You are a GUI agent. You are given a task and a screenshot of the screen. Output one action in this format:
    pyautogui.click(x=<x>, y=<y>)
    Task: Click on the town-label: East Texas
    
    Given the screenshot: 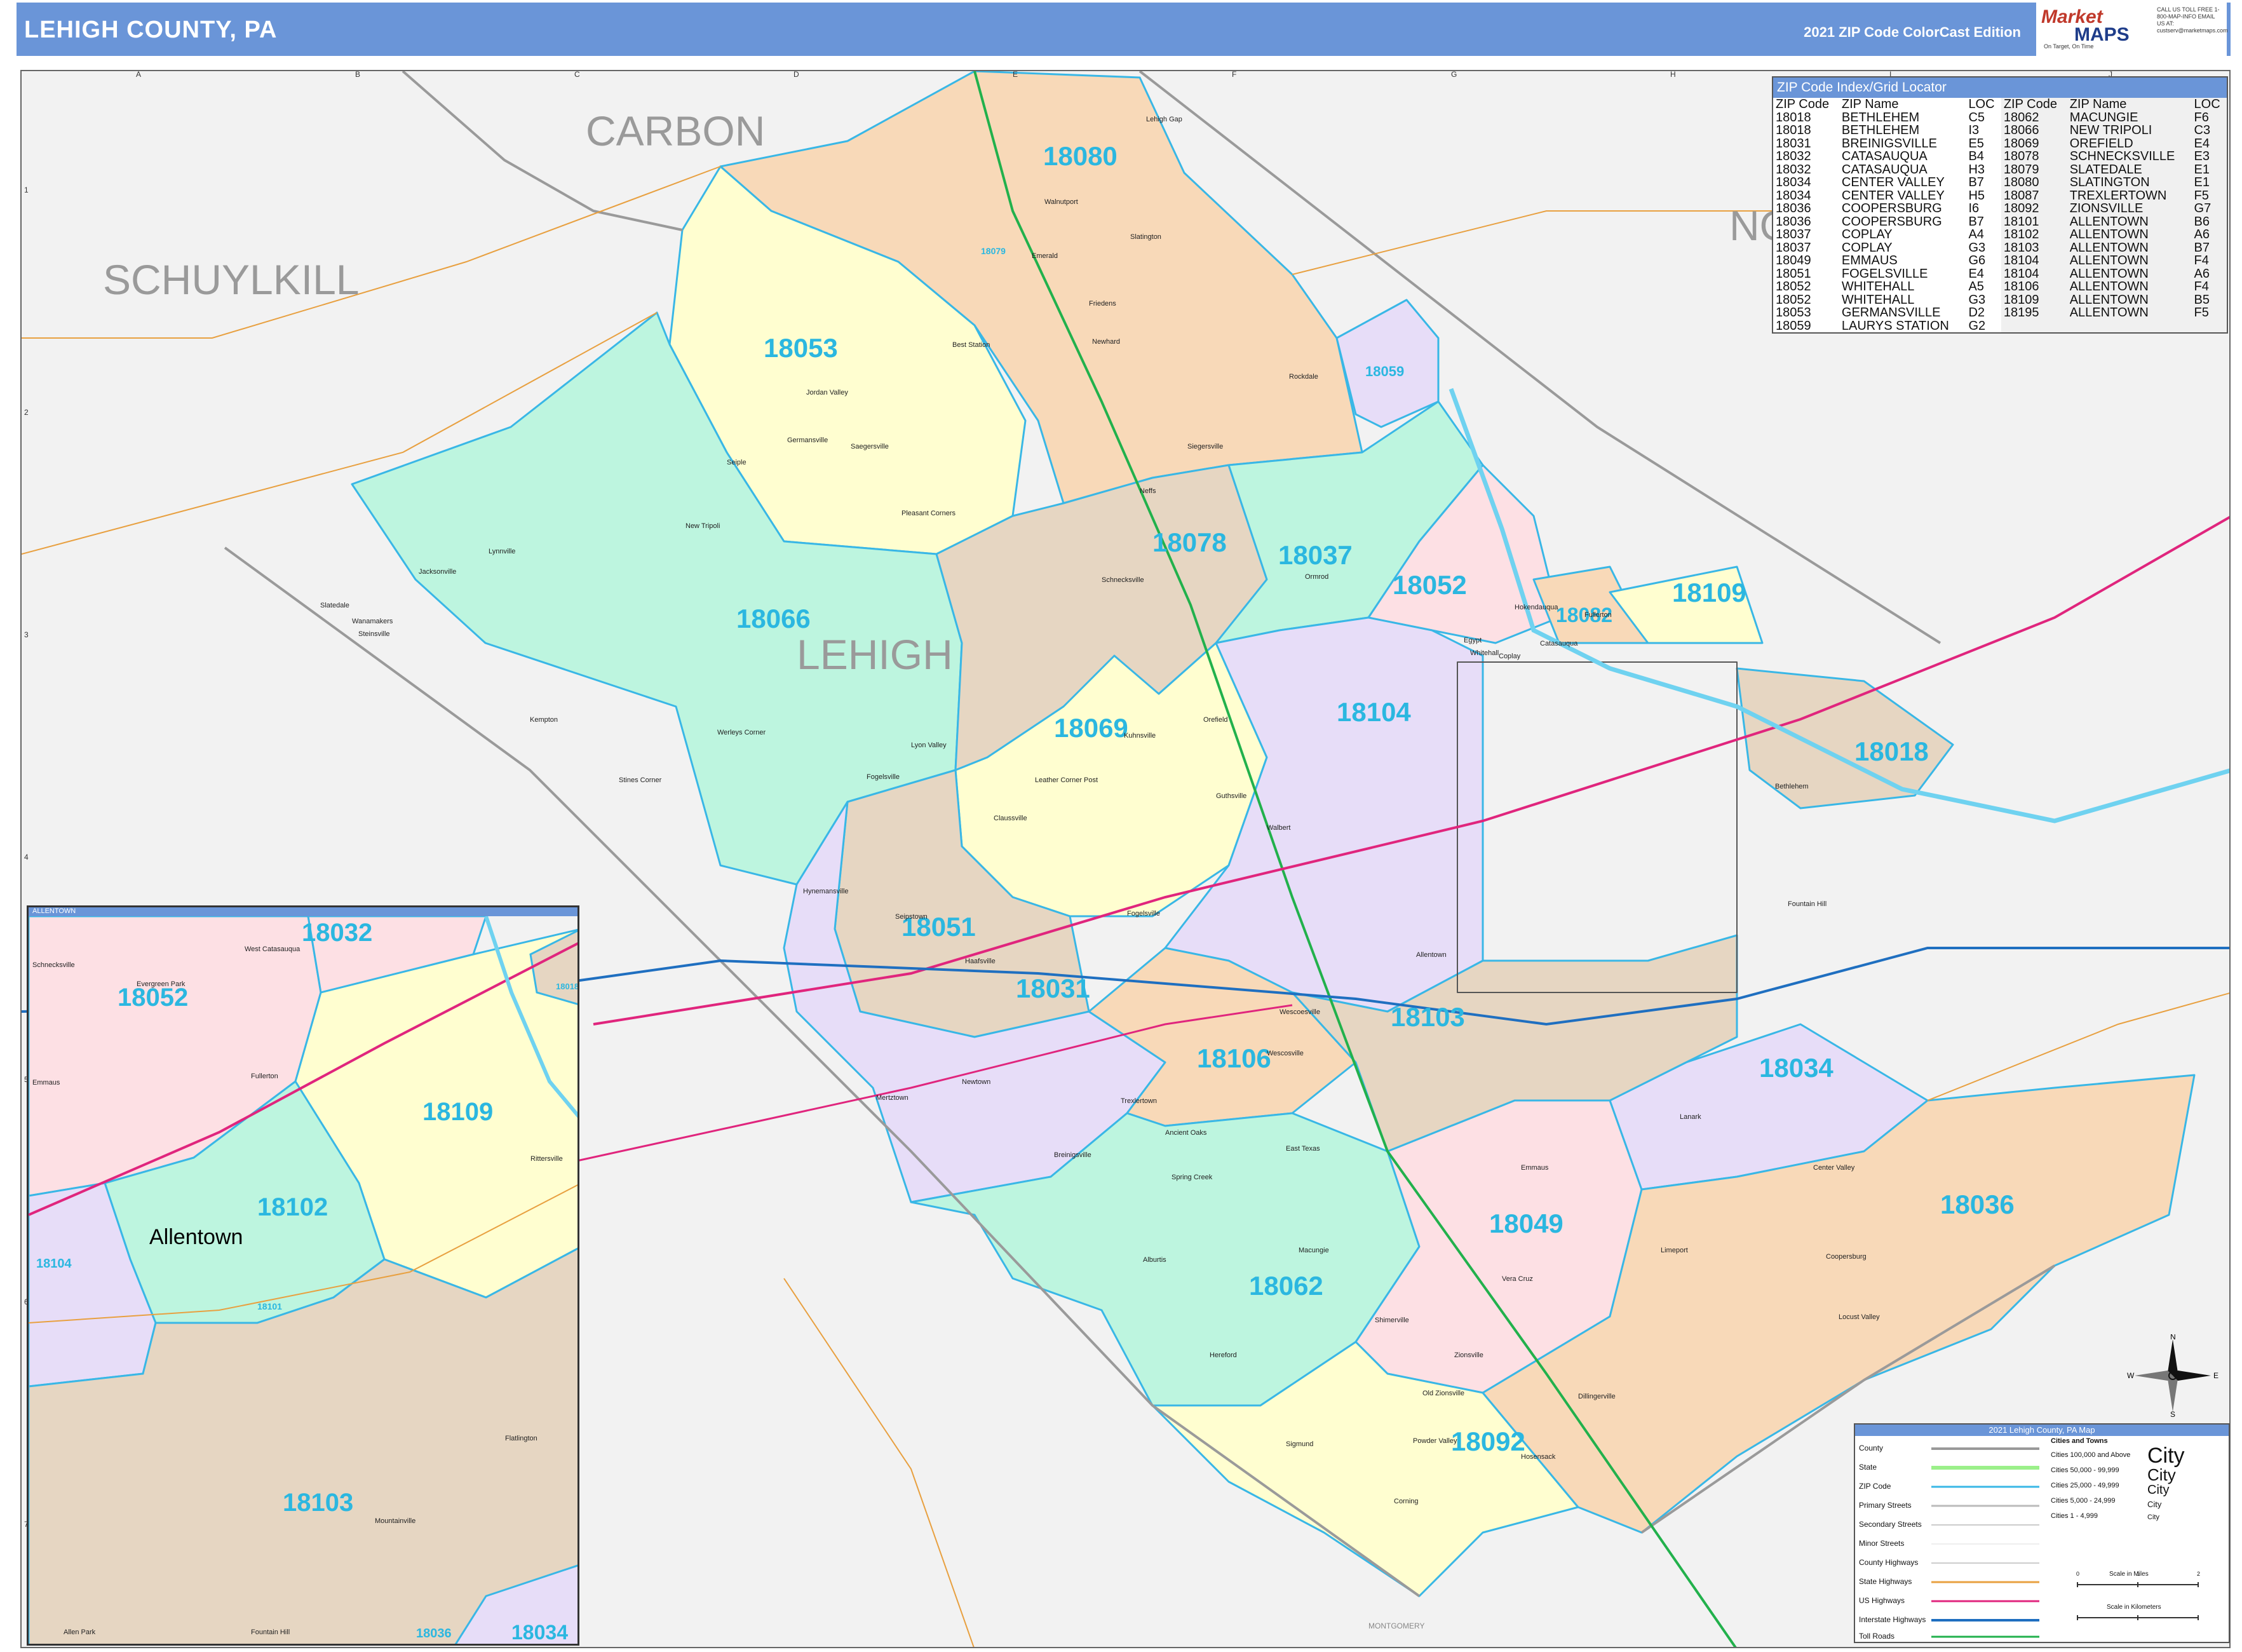 What is the action you would take?
    pyautogui.click(x=1303, y=1149)
    